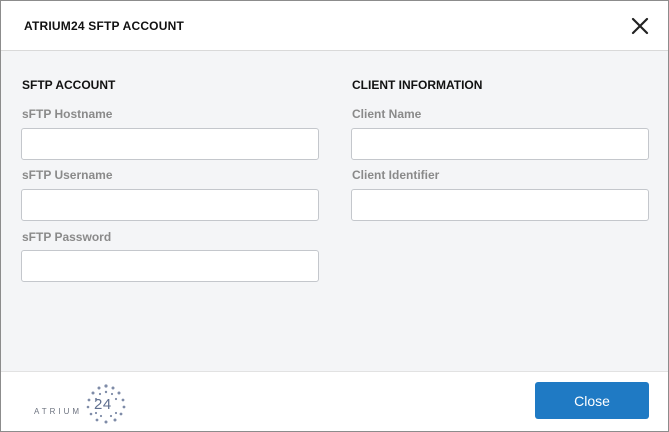  Describe the element at coordinates (500, 205) in the screenshot. I see `client-identifier-input` at that location.